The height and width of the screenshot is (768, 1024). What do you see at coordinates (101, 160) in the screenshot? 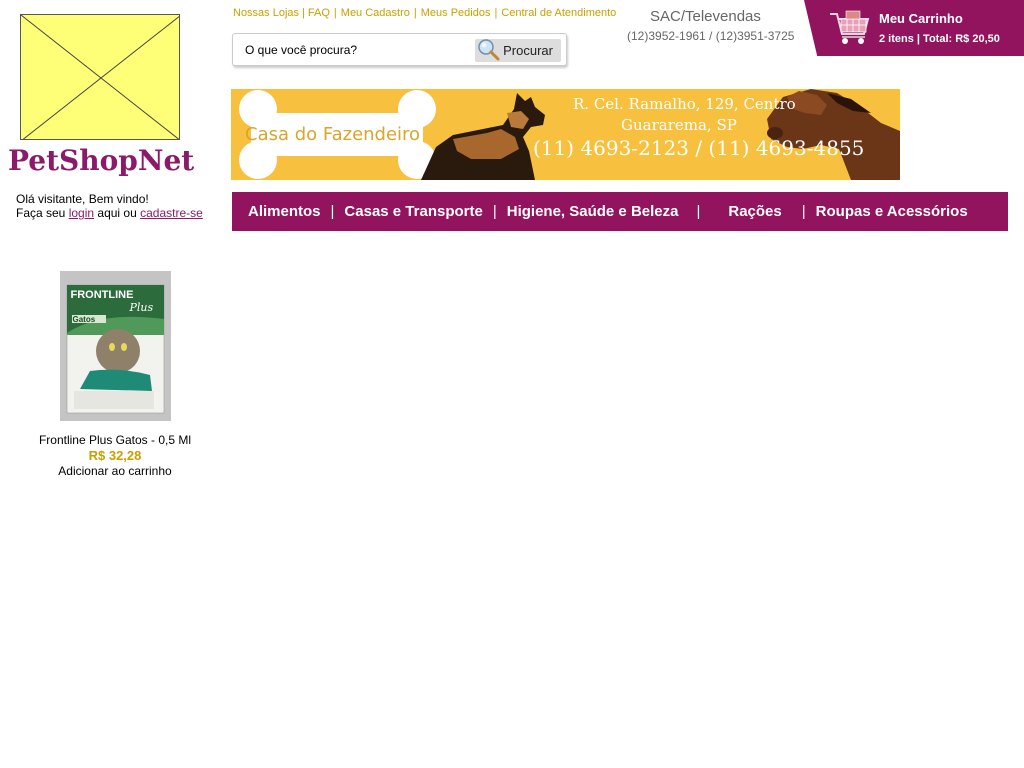
I see `logo-text: PetShopNet` at bounding box center [101, 160].